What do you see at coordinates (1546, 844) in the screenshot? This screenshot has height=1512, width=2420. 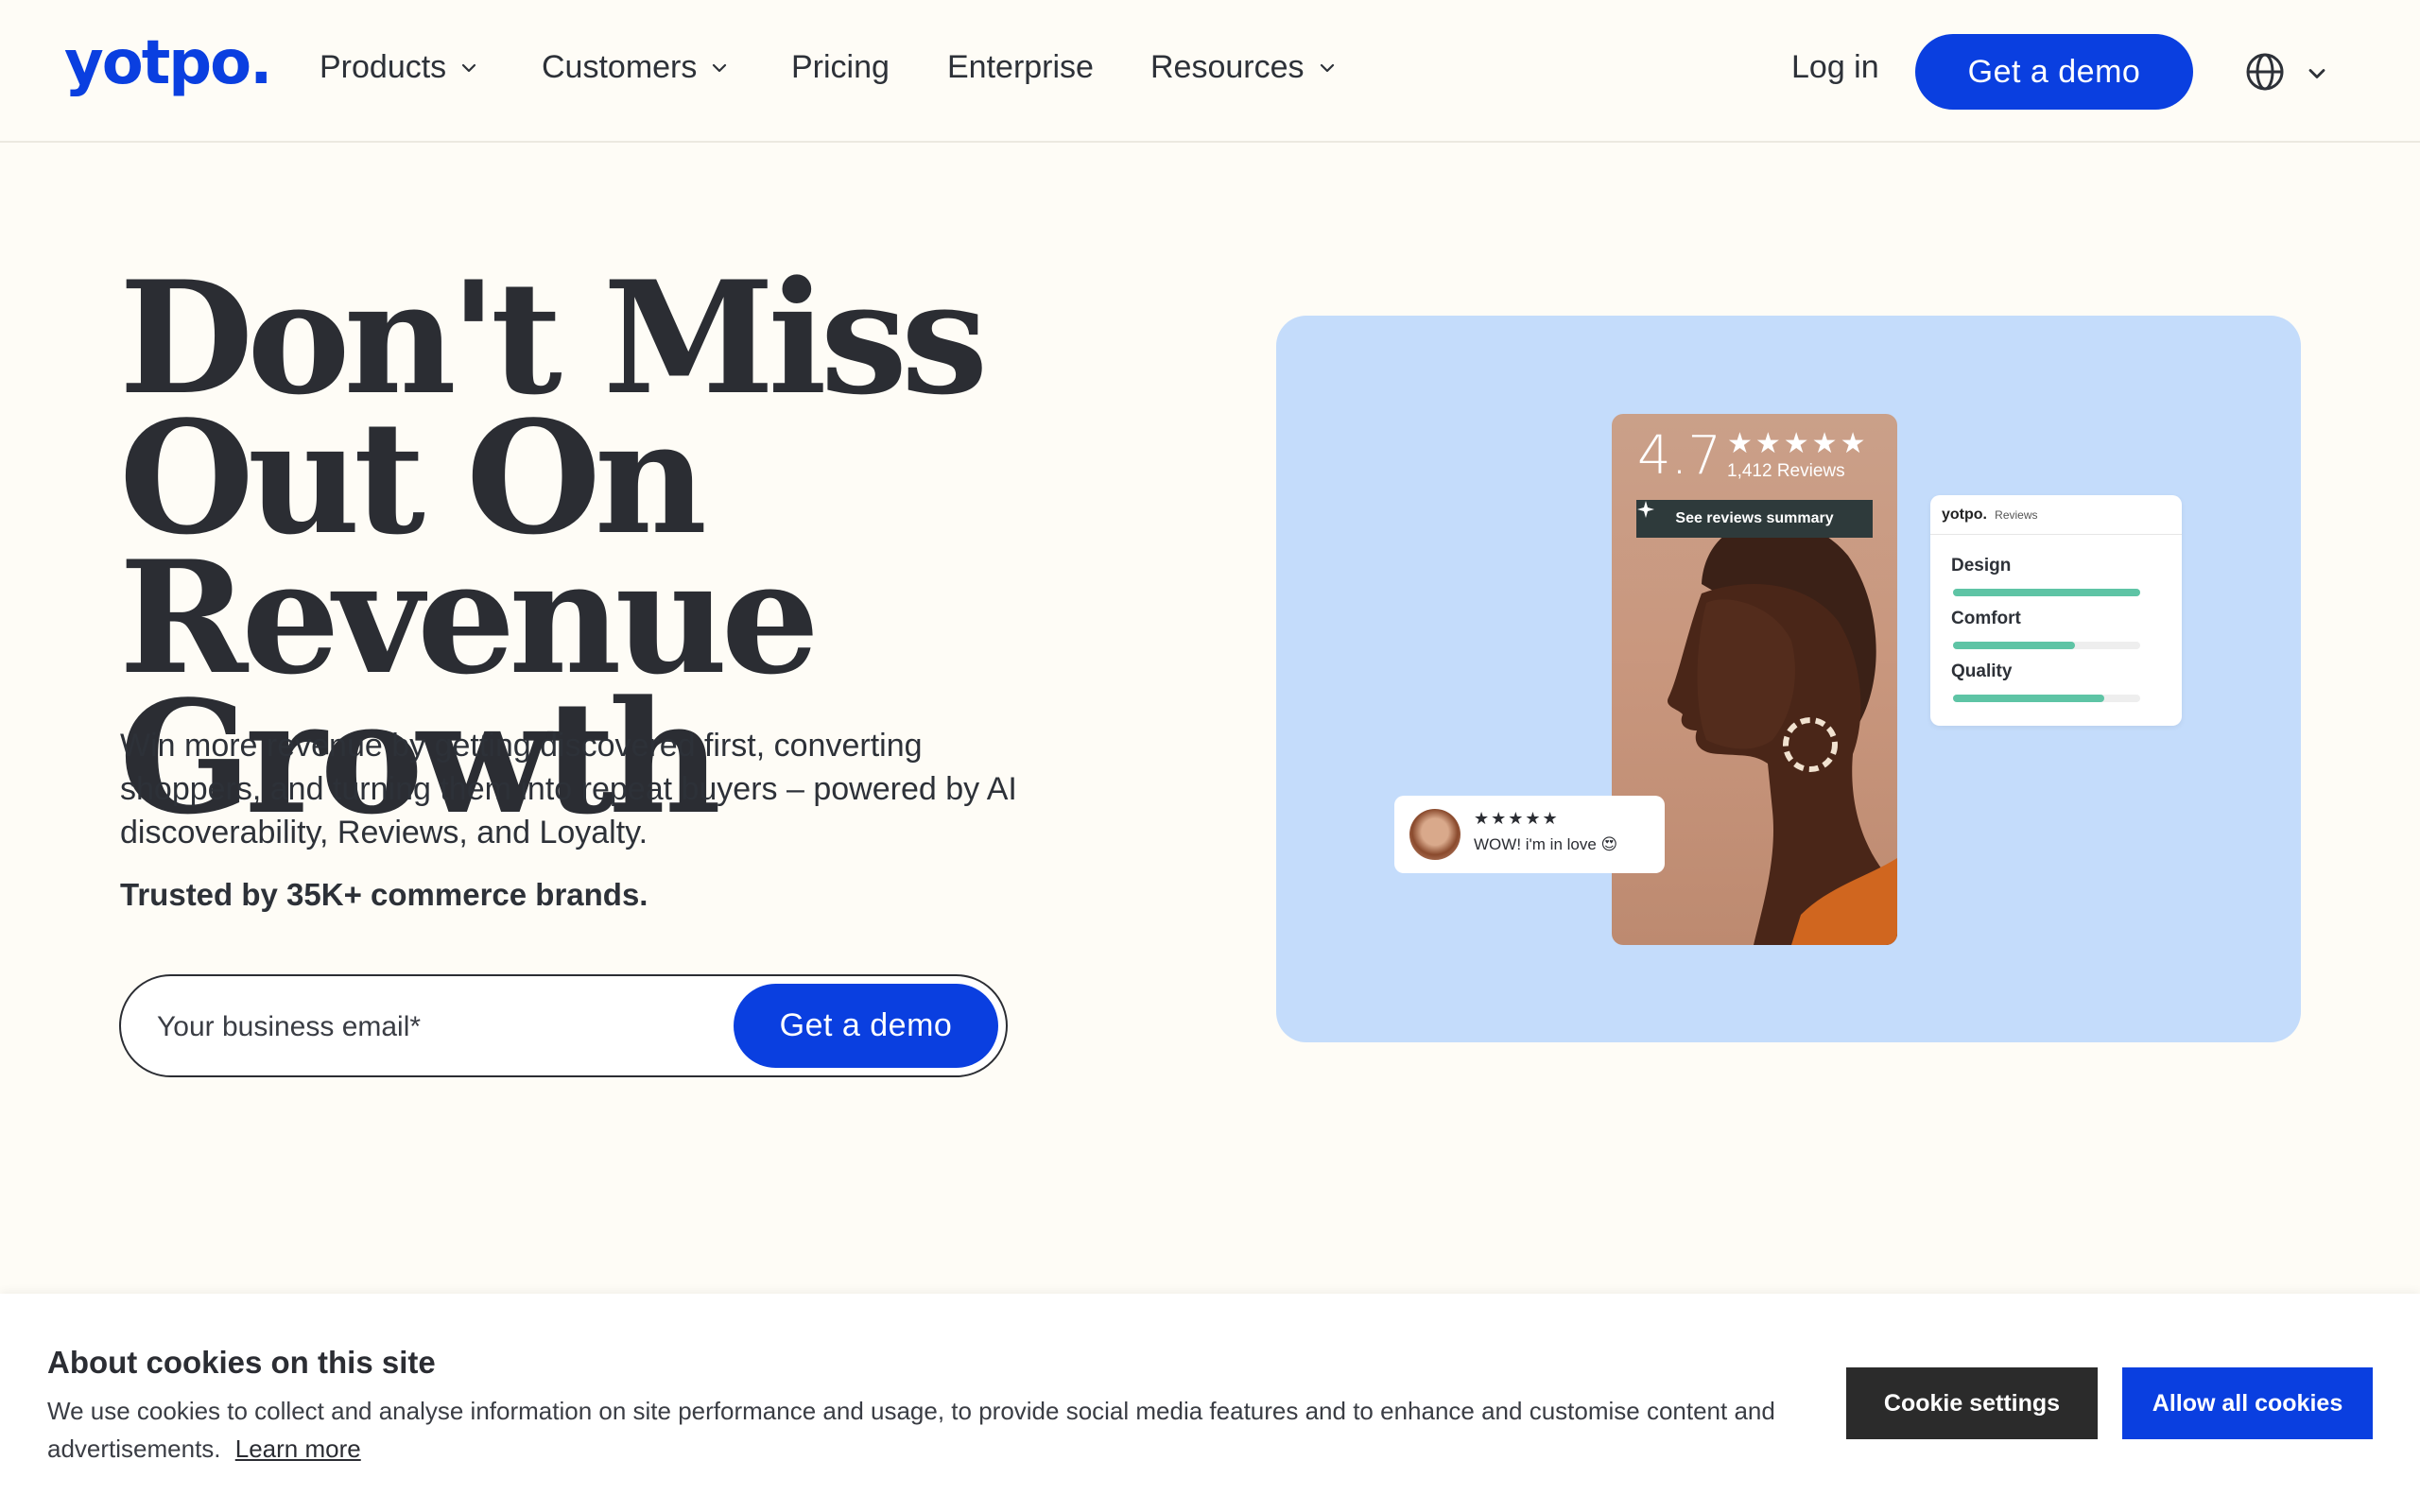 I see `comment-text: WOW! i'm in love 😍` at bounding box center [1546, 844].